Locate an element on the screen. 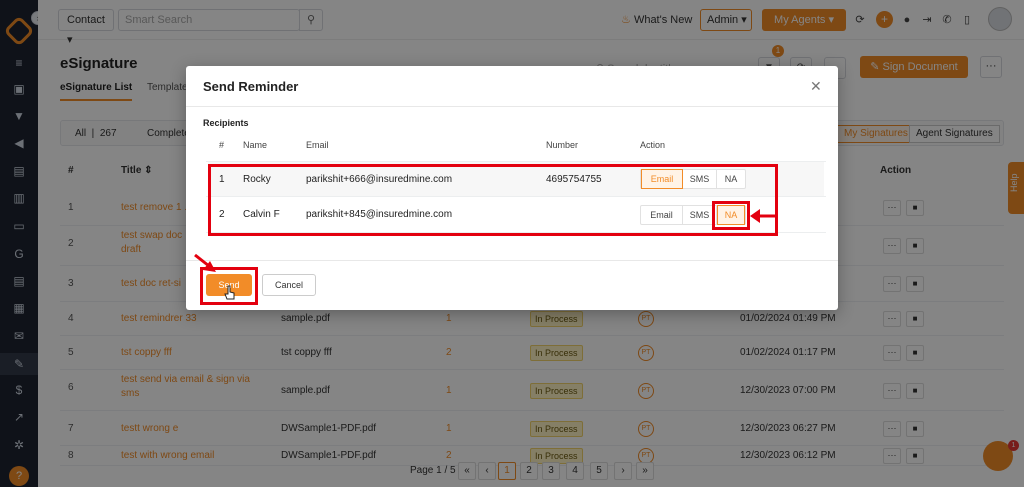  annotation-recipients-box is located at coordinates (493, 200).